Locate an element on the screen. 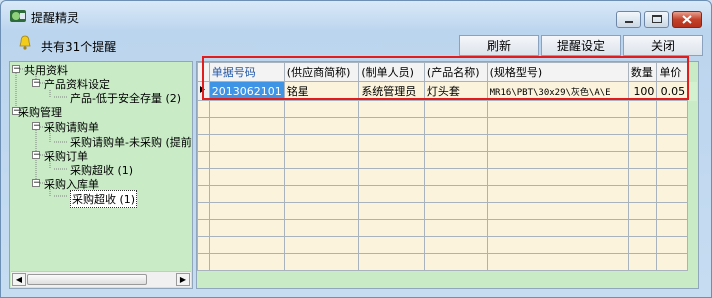  row-selector is located at coordinates (203, 91).